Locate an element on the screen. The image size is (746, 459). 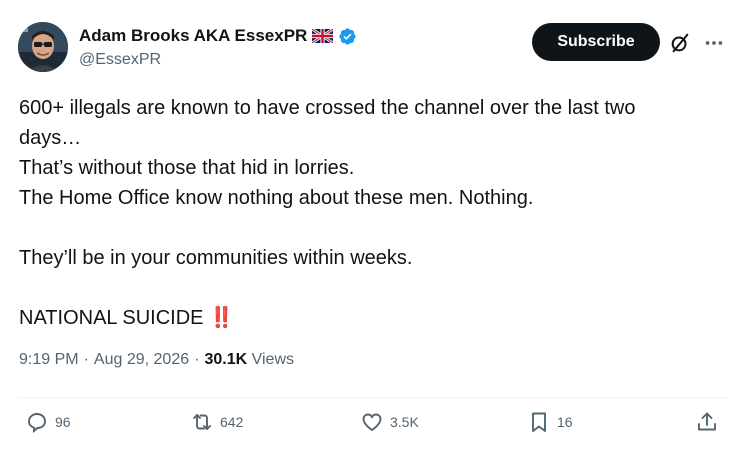
repost-button: 642 is located at coordinates (216, 422).